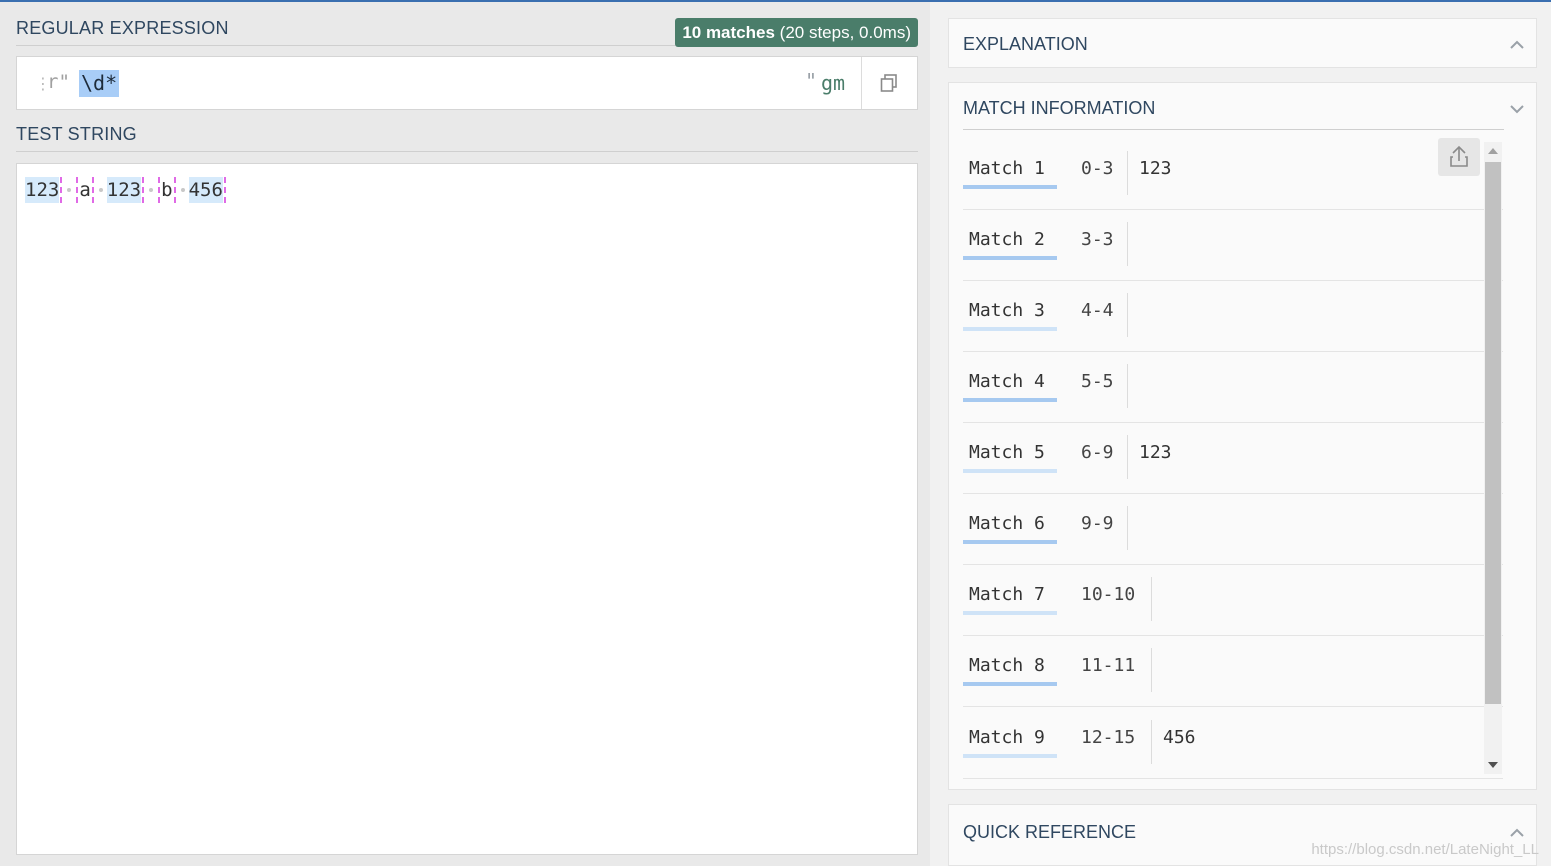 The height and width of the screenshot is (866, 1551). What do you see at coordinates (1108, 665) in the screenshot?
I see `match-range: 11-11` at bounding box center [1108, 665].